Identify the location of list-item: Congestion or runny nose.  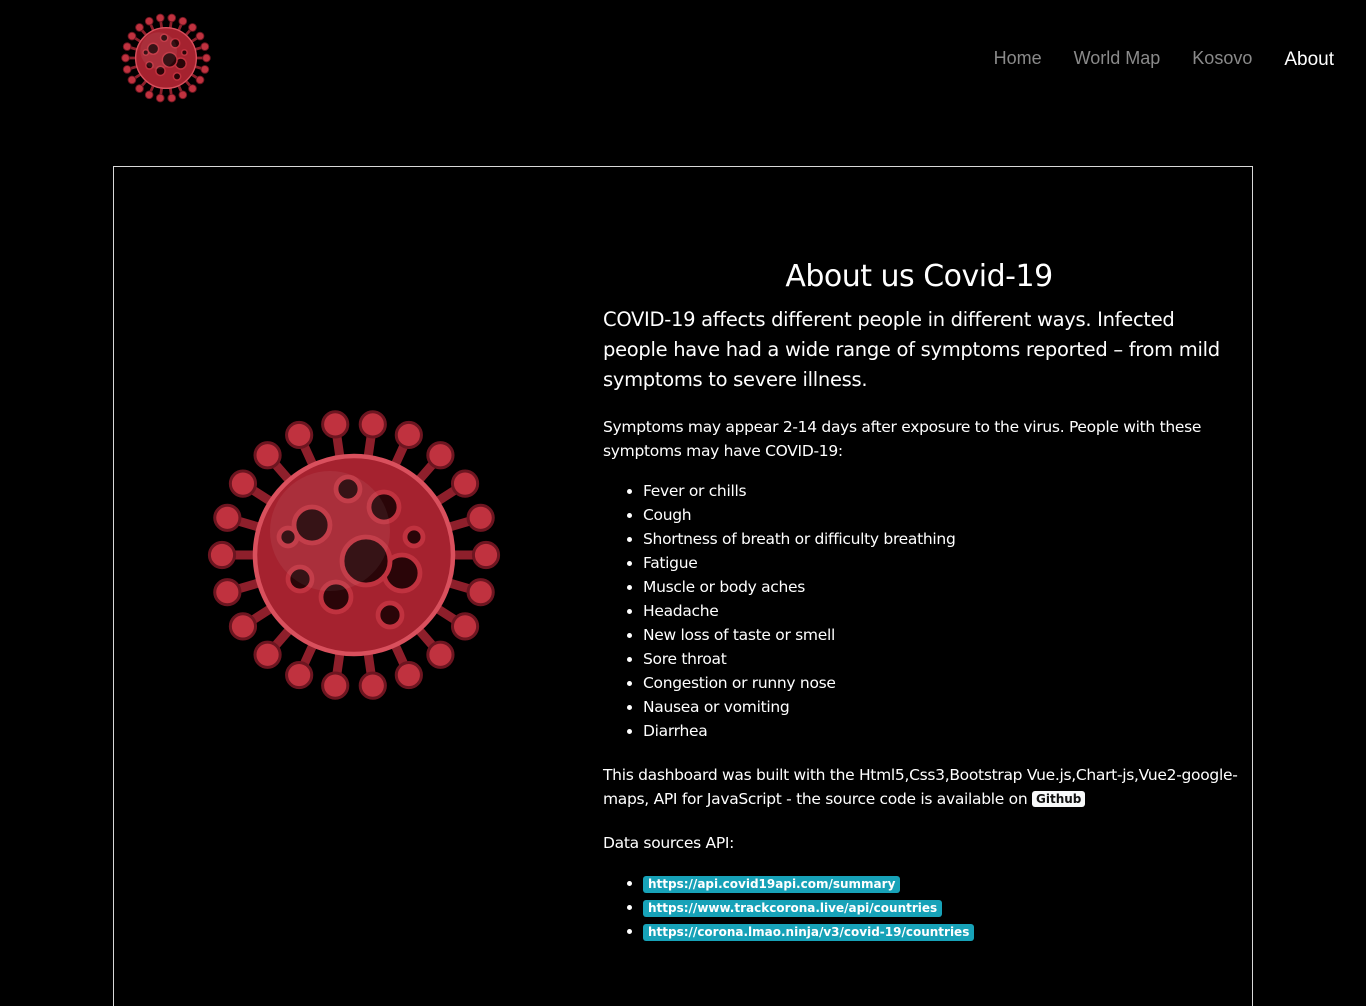
(943, 683).